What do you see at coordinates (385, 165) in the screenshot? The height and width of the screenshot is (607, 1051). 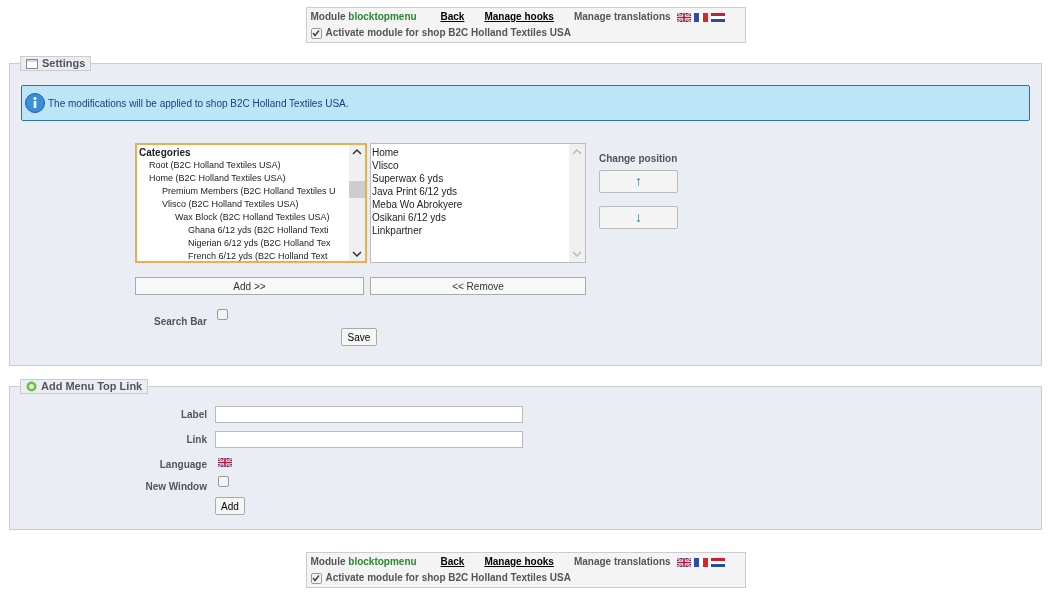 I see `menu-item-option: Vlisco` at bounding box center [385, 165].